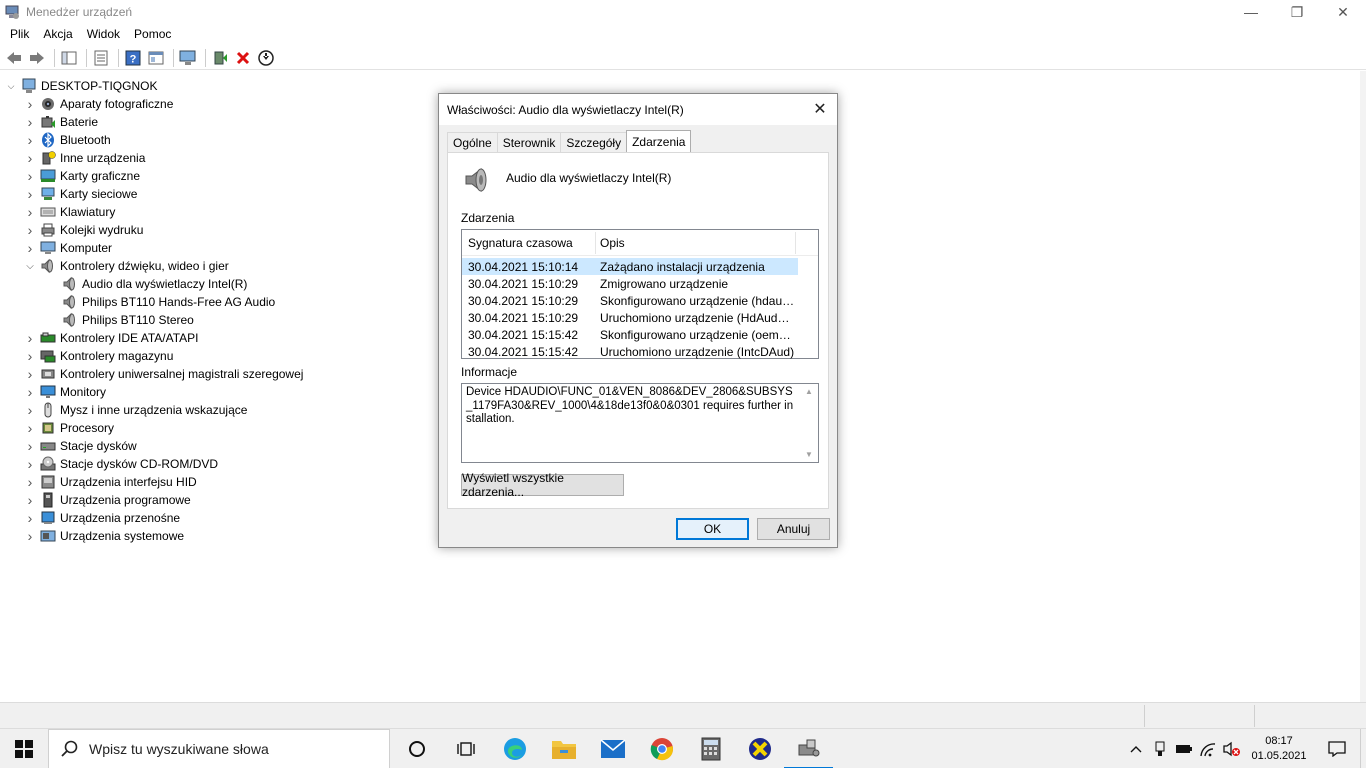 The image size is (1366, 768). I want to click on action-view-button, so click(156, 58).